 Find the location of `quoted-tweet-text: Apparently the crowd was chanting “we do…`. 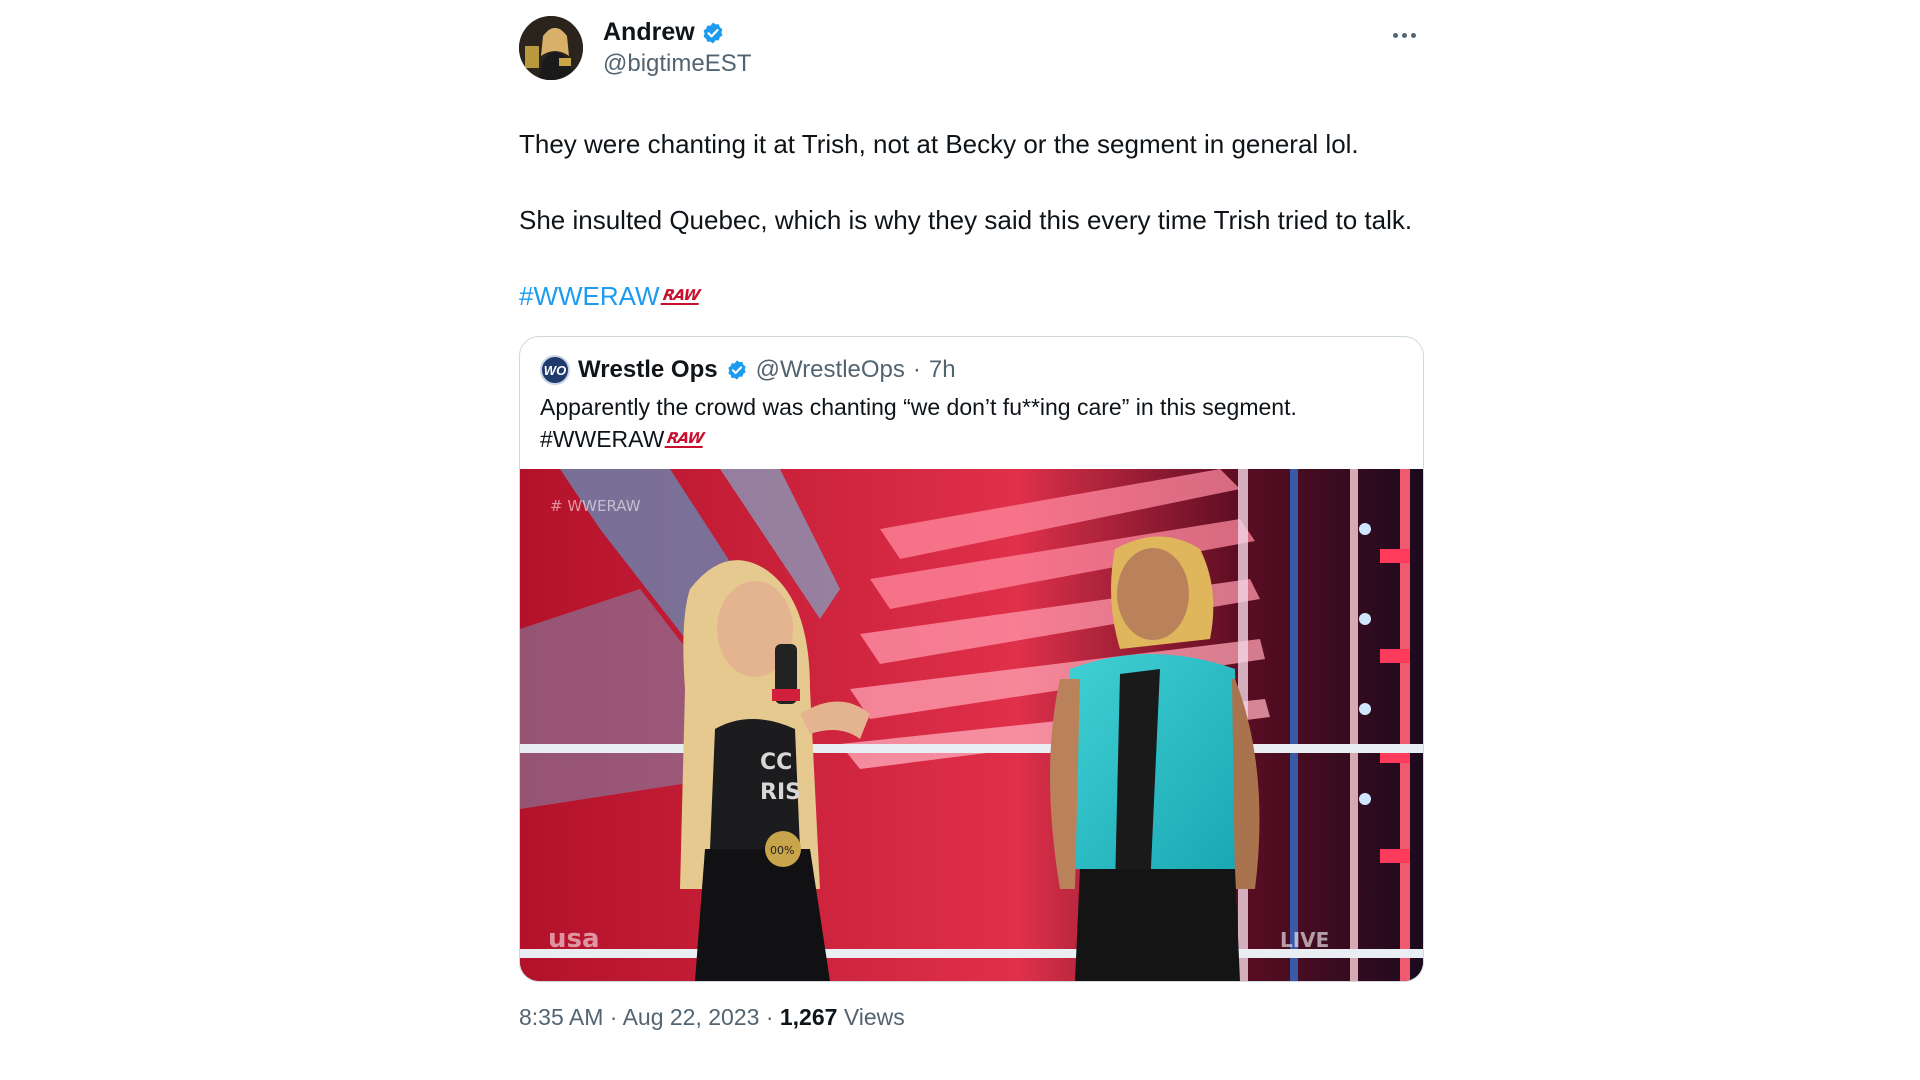

quoted-tweet-text: Apparently the crowd was chanting “we do… is located at coordinates (971, 420).